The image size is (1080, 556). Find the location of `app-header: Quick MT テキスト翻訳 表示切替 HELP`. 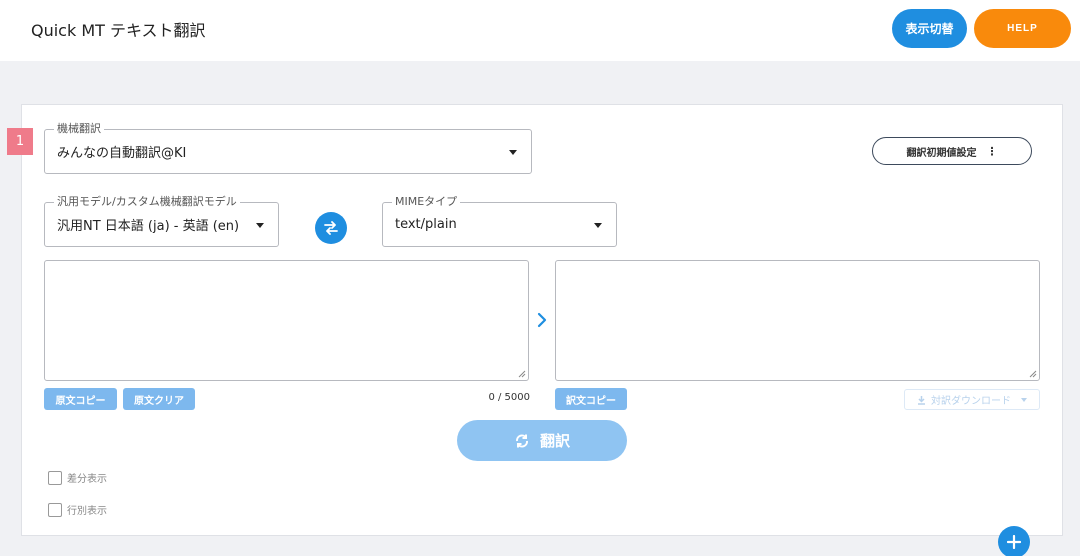

app-header: Quick MT テキスト翻訳 表示切替 HELP is located at coordinates (540, 30).